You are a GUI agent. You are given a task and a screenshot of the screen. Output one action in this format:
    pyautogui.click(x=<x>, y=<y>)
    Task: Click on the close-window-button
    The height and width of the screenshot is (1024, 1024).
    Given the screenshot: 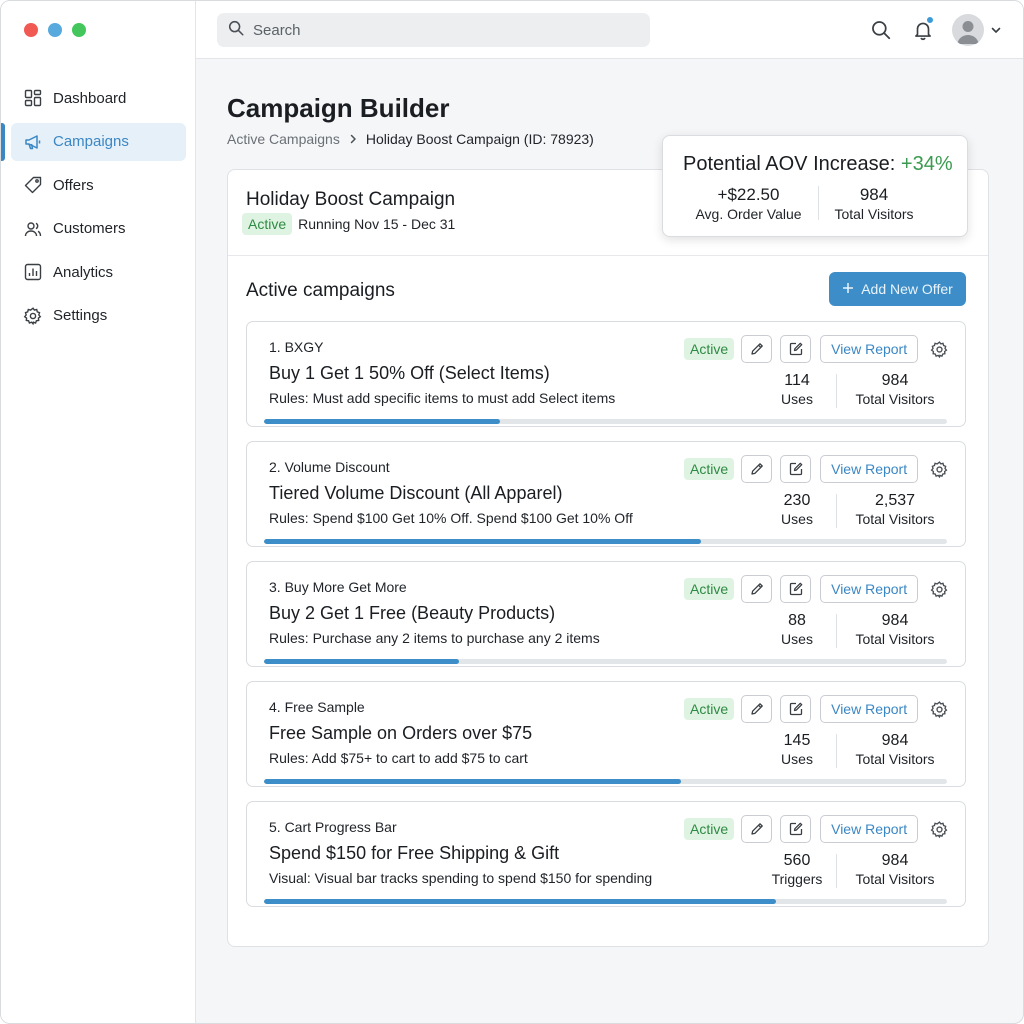 What is the action you would take?
    pyautogui.click(x=31, y=30)
    